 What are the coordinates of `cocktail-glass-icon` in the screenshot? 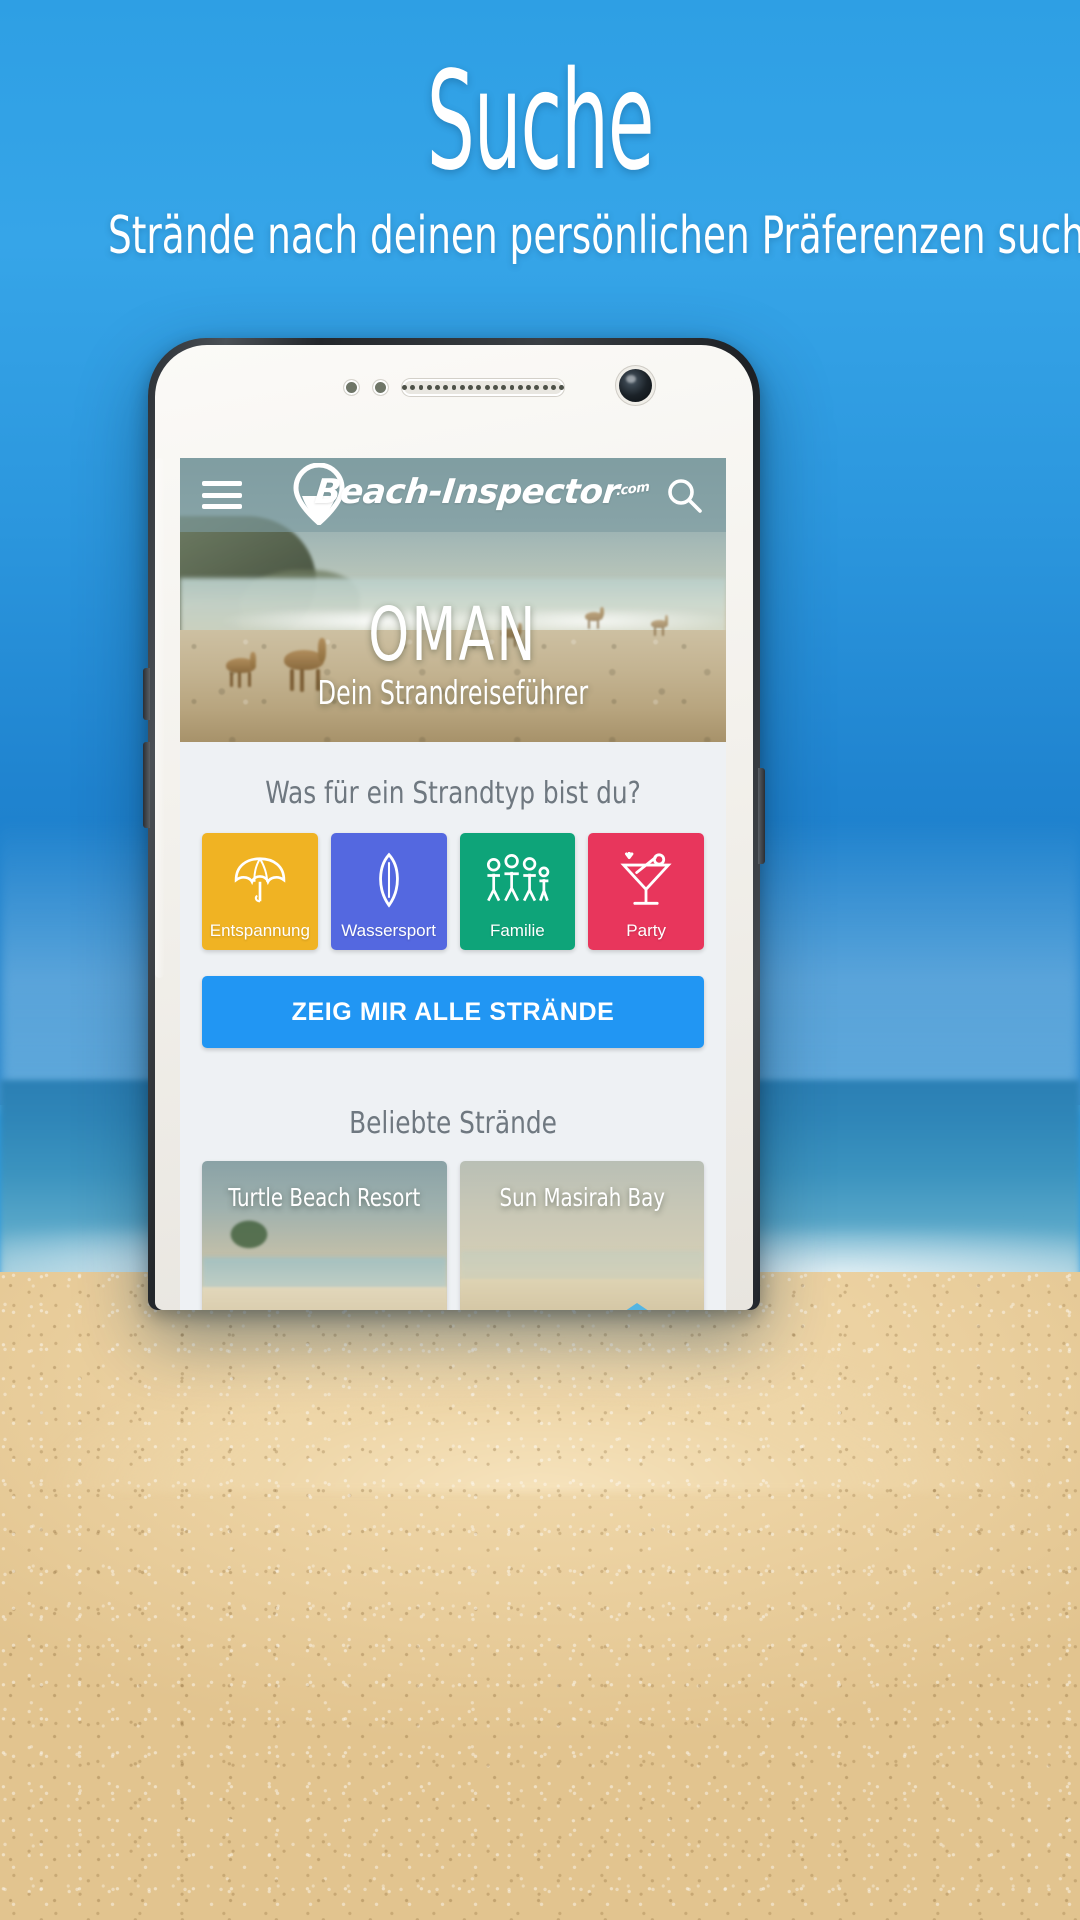 It's located at (646, 880).